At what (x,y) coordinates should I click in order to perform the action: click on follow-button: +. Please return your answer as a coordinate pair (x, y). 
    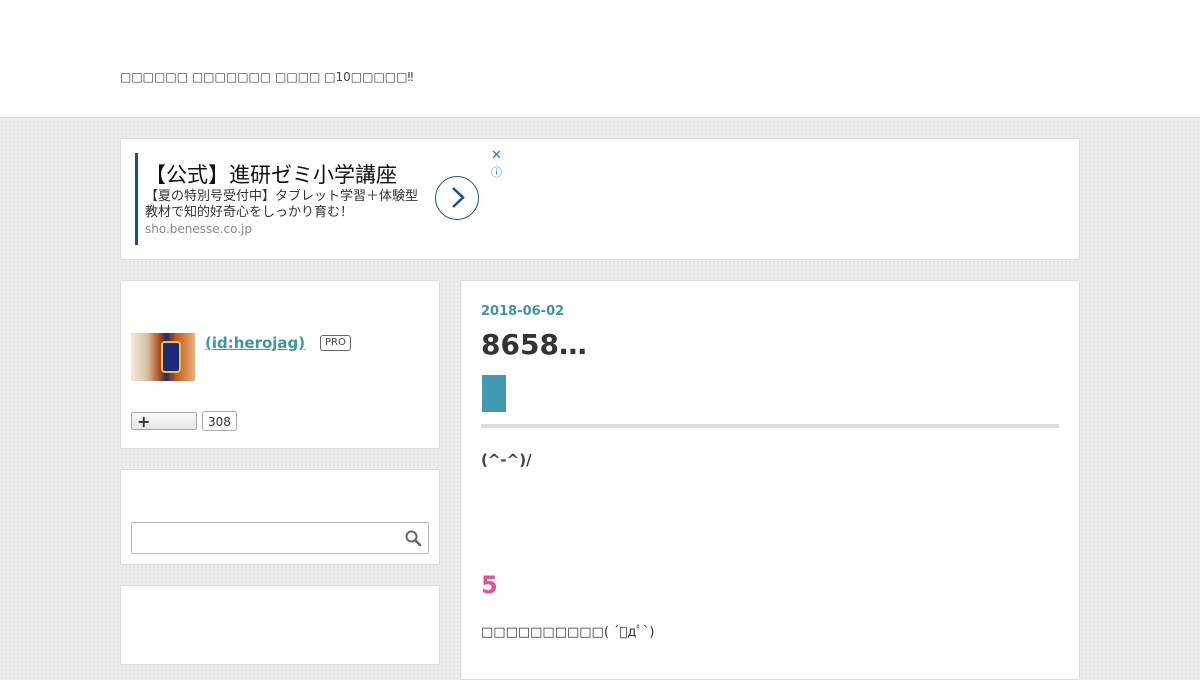
    Looking at the image, I should click on (164, 421).